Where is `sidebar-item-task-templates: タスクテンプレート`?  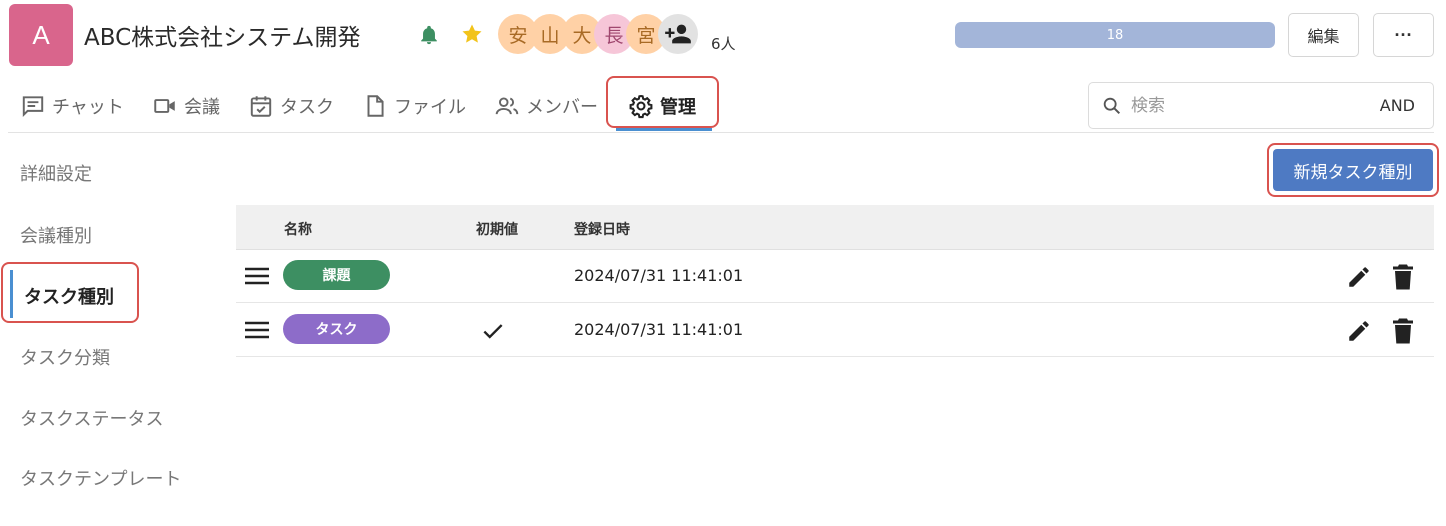 sidebar-item-task-templates: タスクテンプレート is located at coordinates (100, 478).